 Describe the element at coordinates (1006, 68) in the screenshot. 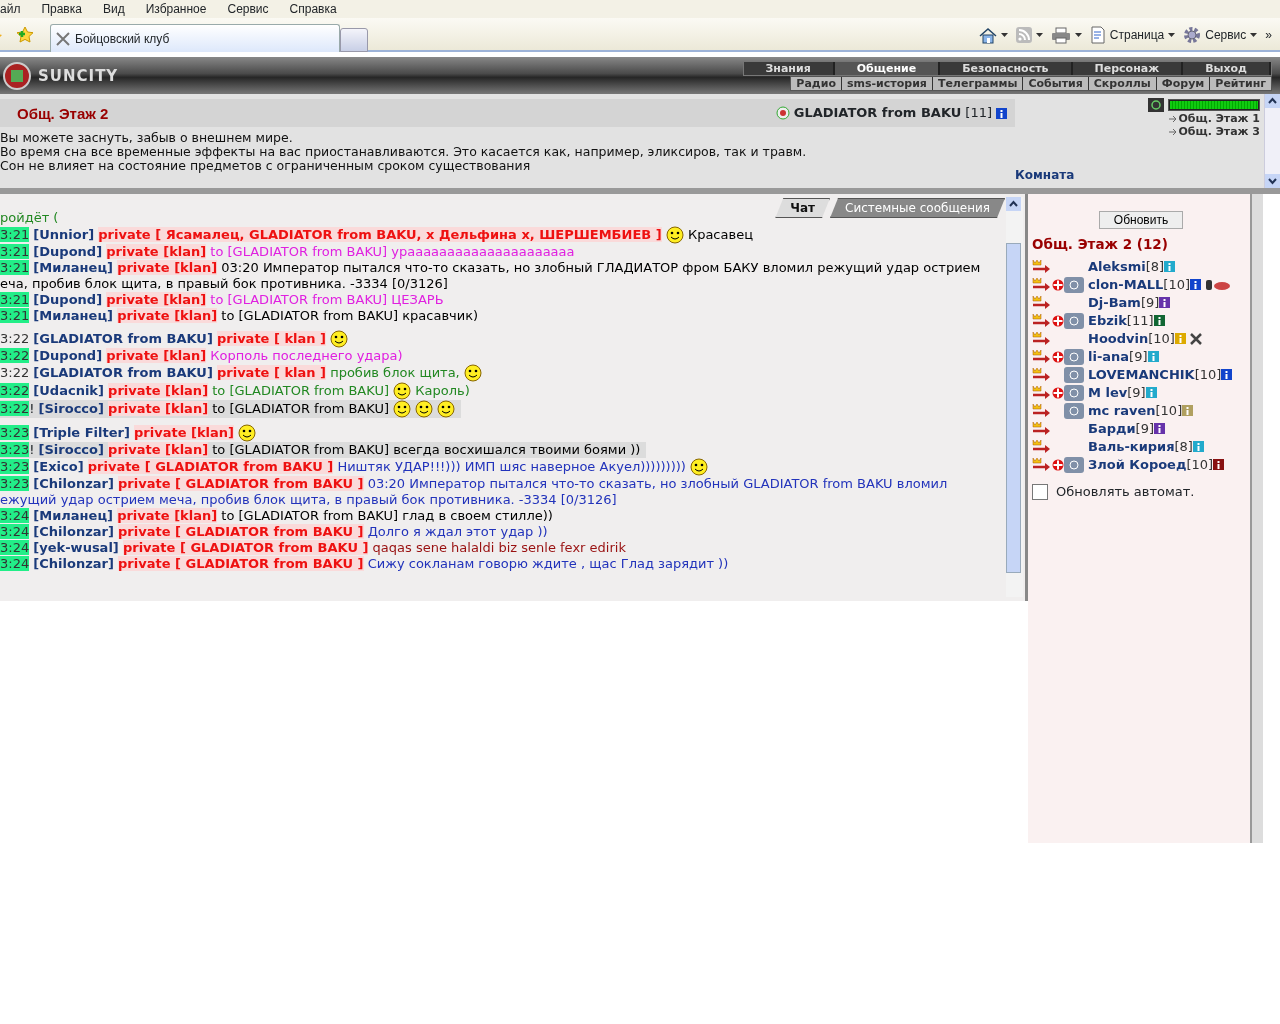

I see `nav-tab: Безопасность` at that location.